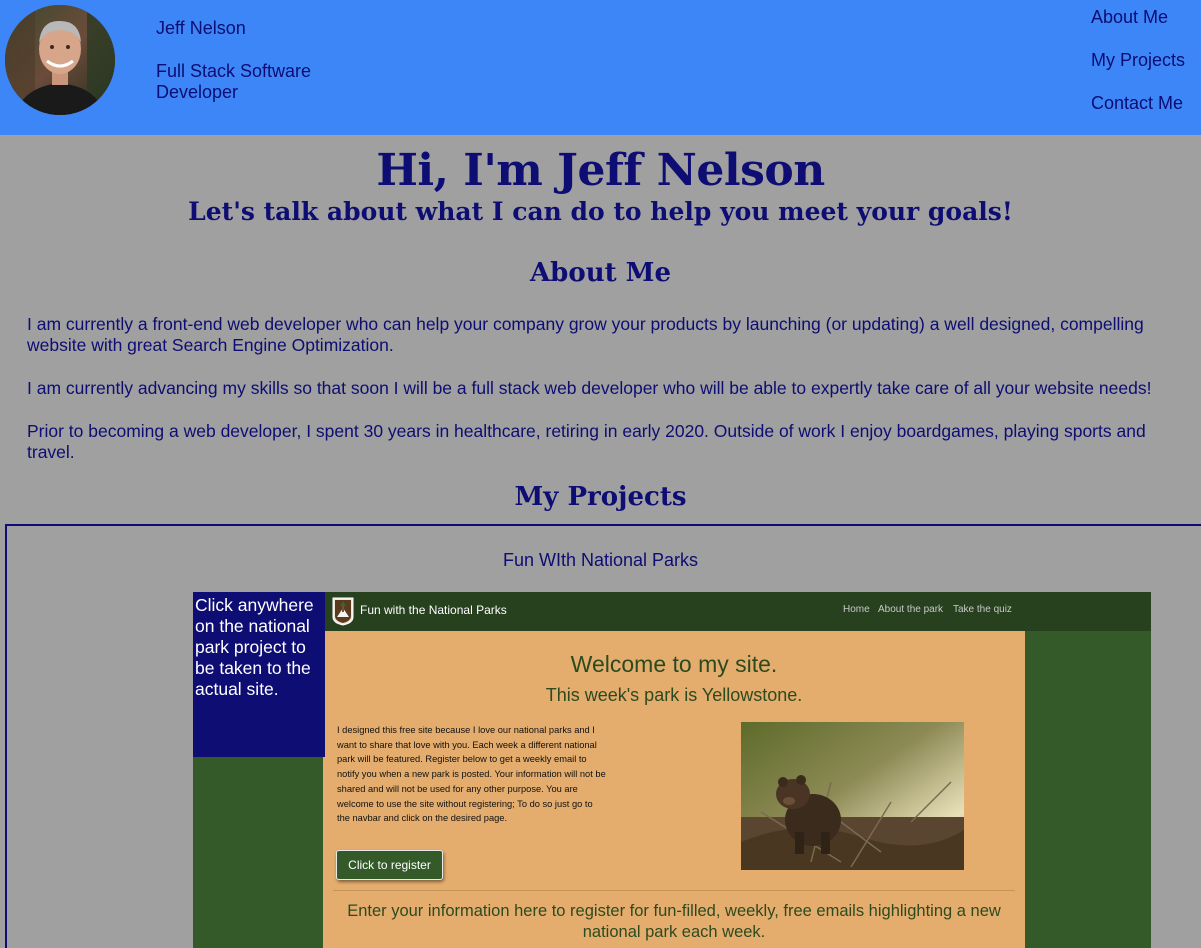 Image resolution: width=1201 pixels, height=948 pixels. What do you see at coordinates (389, 865) in the screenshot?
I see `preview-register-button: Click to register` at bounding box center [389, 865].